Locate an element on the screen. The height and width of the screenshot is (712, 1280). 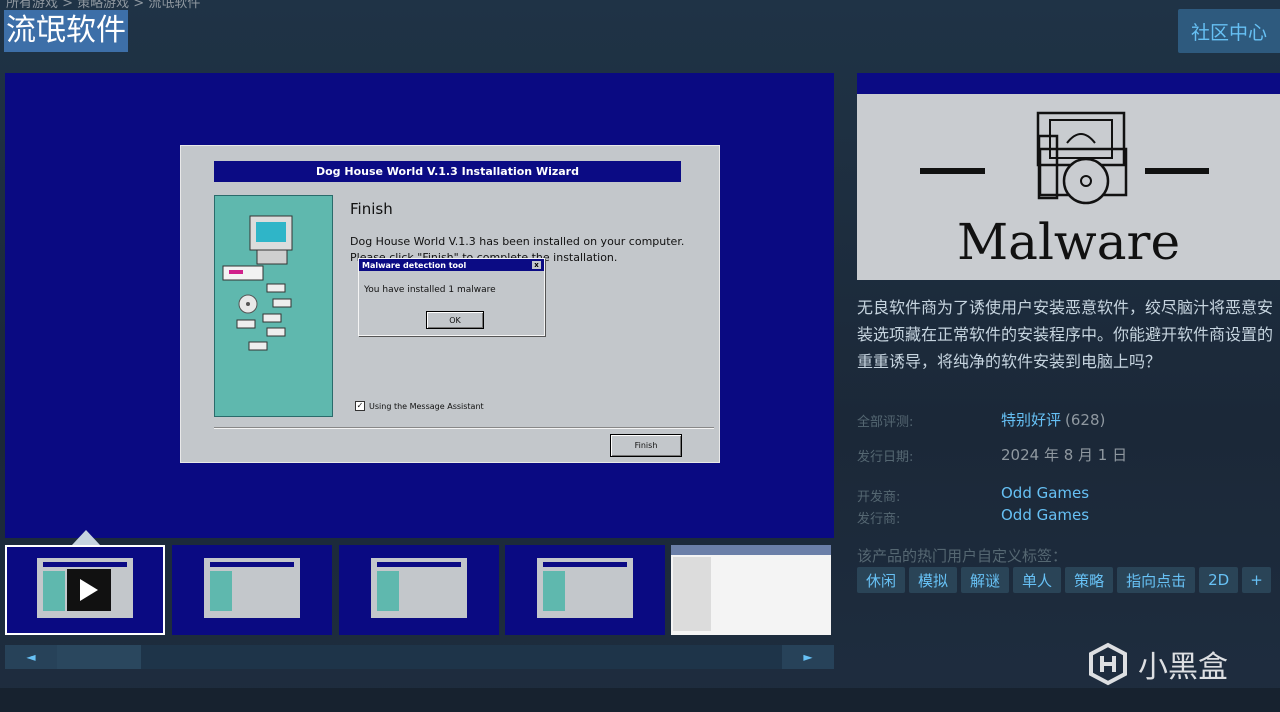
review-value: 特别好评 is located at coordinates (1031, 420).